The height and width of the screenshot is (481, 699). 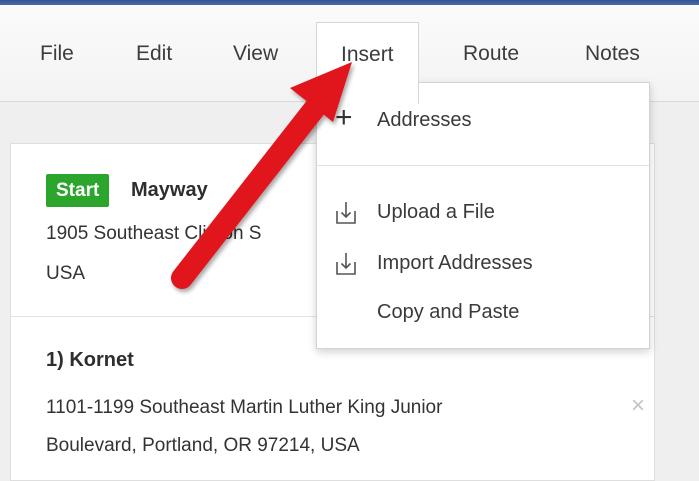 I want to click on stop-title: 1) Kornet, so click(x=90, y=360).